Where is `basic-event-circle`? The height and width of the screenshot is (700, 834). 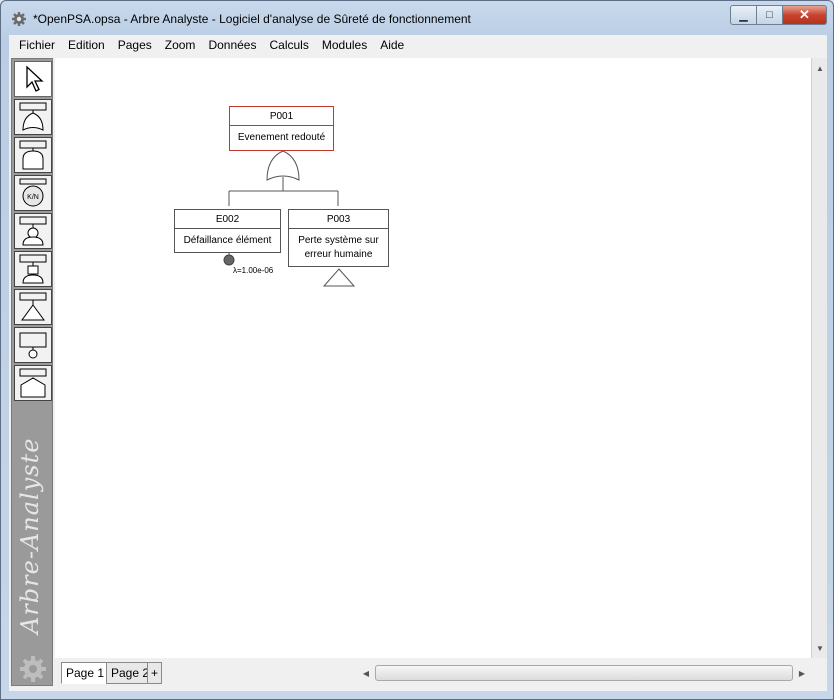
basic-event-circle is located at coordinates (229, 260).